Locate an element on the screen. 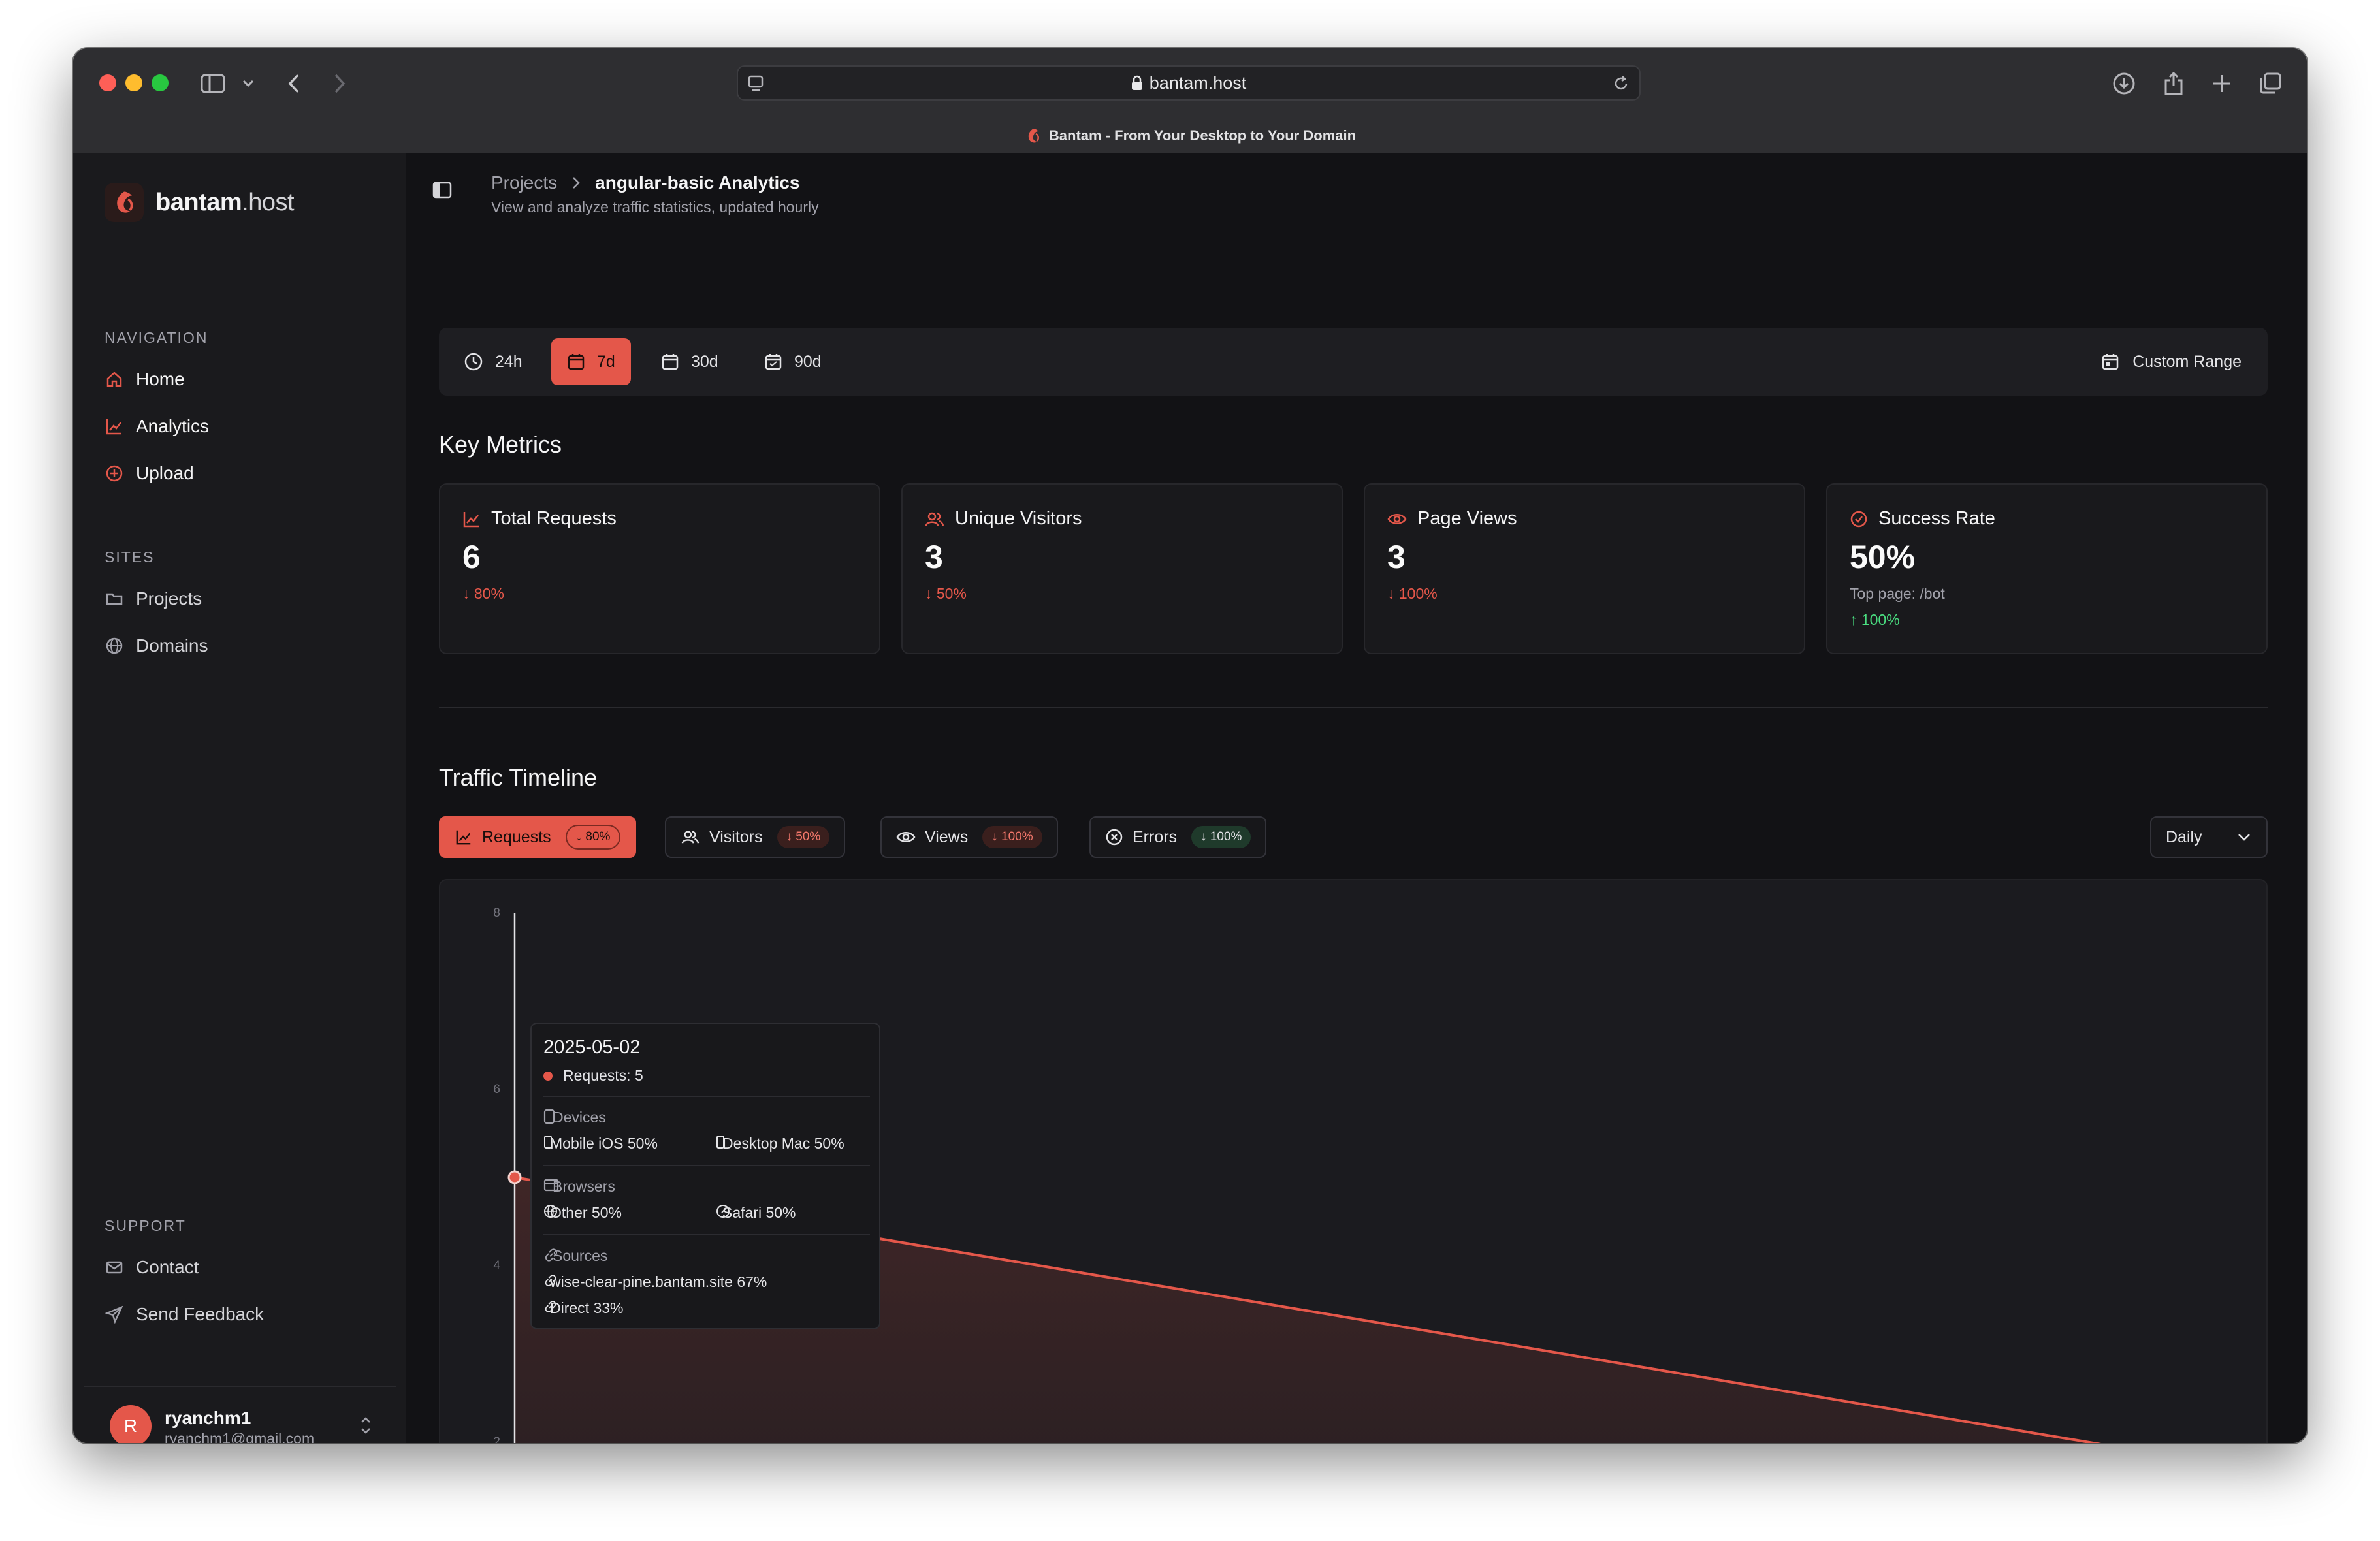  chevron-right-icon is located at coordinates (576, 183).